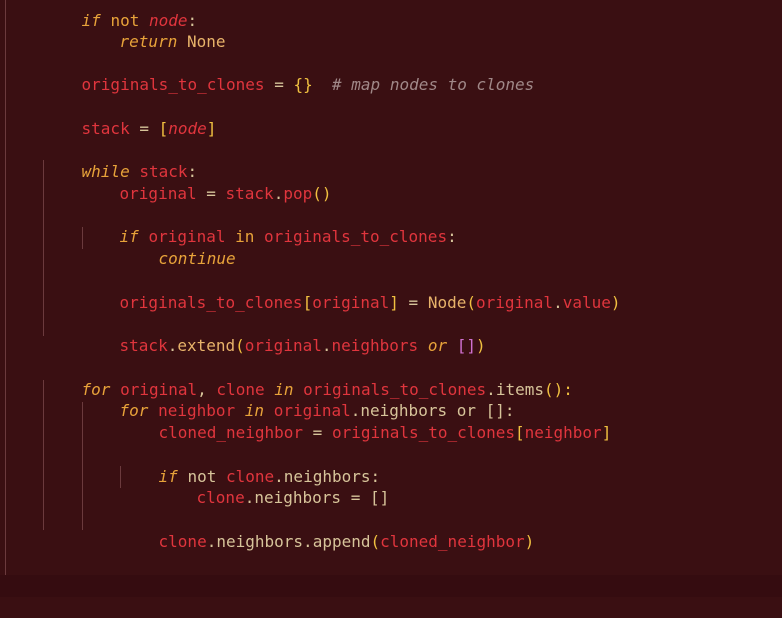 This screenshot has width=782, height=618. What do you see at coordinates (452, 236) in the screenshot?
I see `punctuation: :` at bounding box center [452, 236].